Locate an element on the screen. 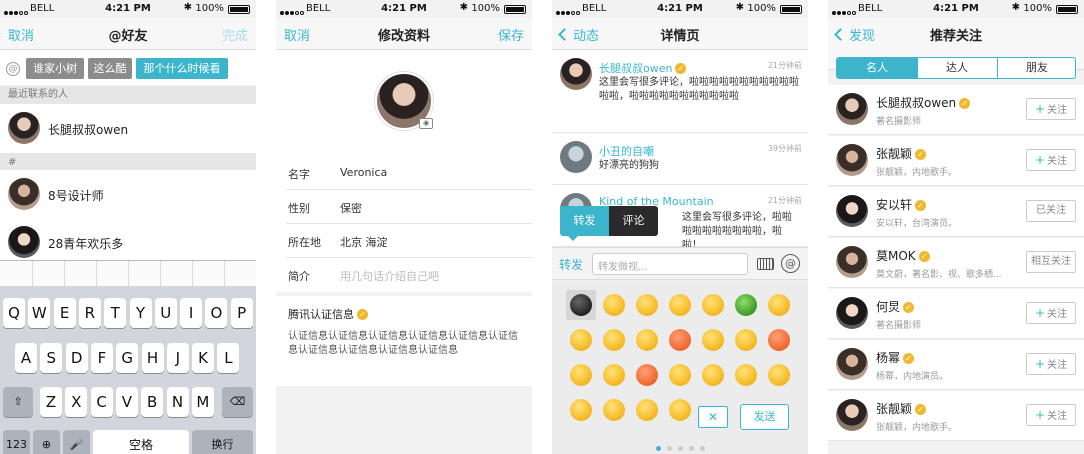  key: S is located at coordinates (51, 358).